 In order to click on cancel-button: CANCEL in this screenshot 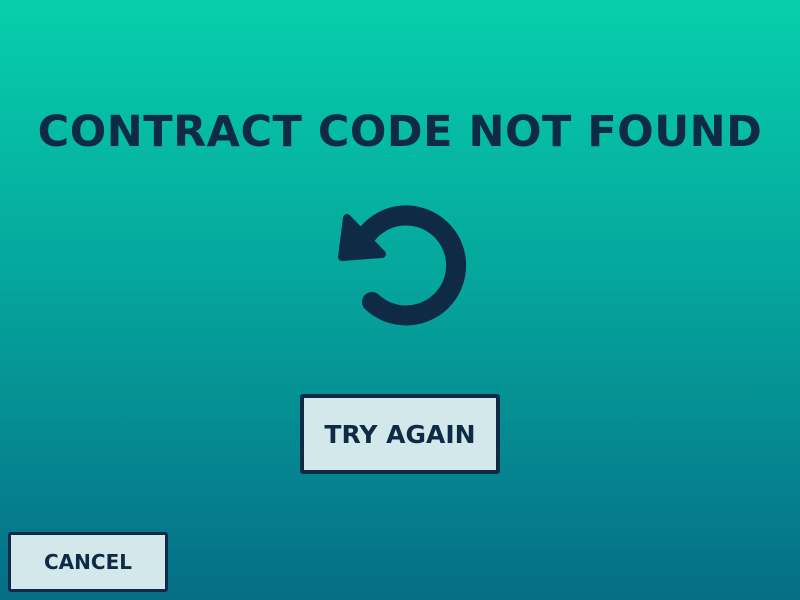, I will do `click(88, 562)`.